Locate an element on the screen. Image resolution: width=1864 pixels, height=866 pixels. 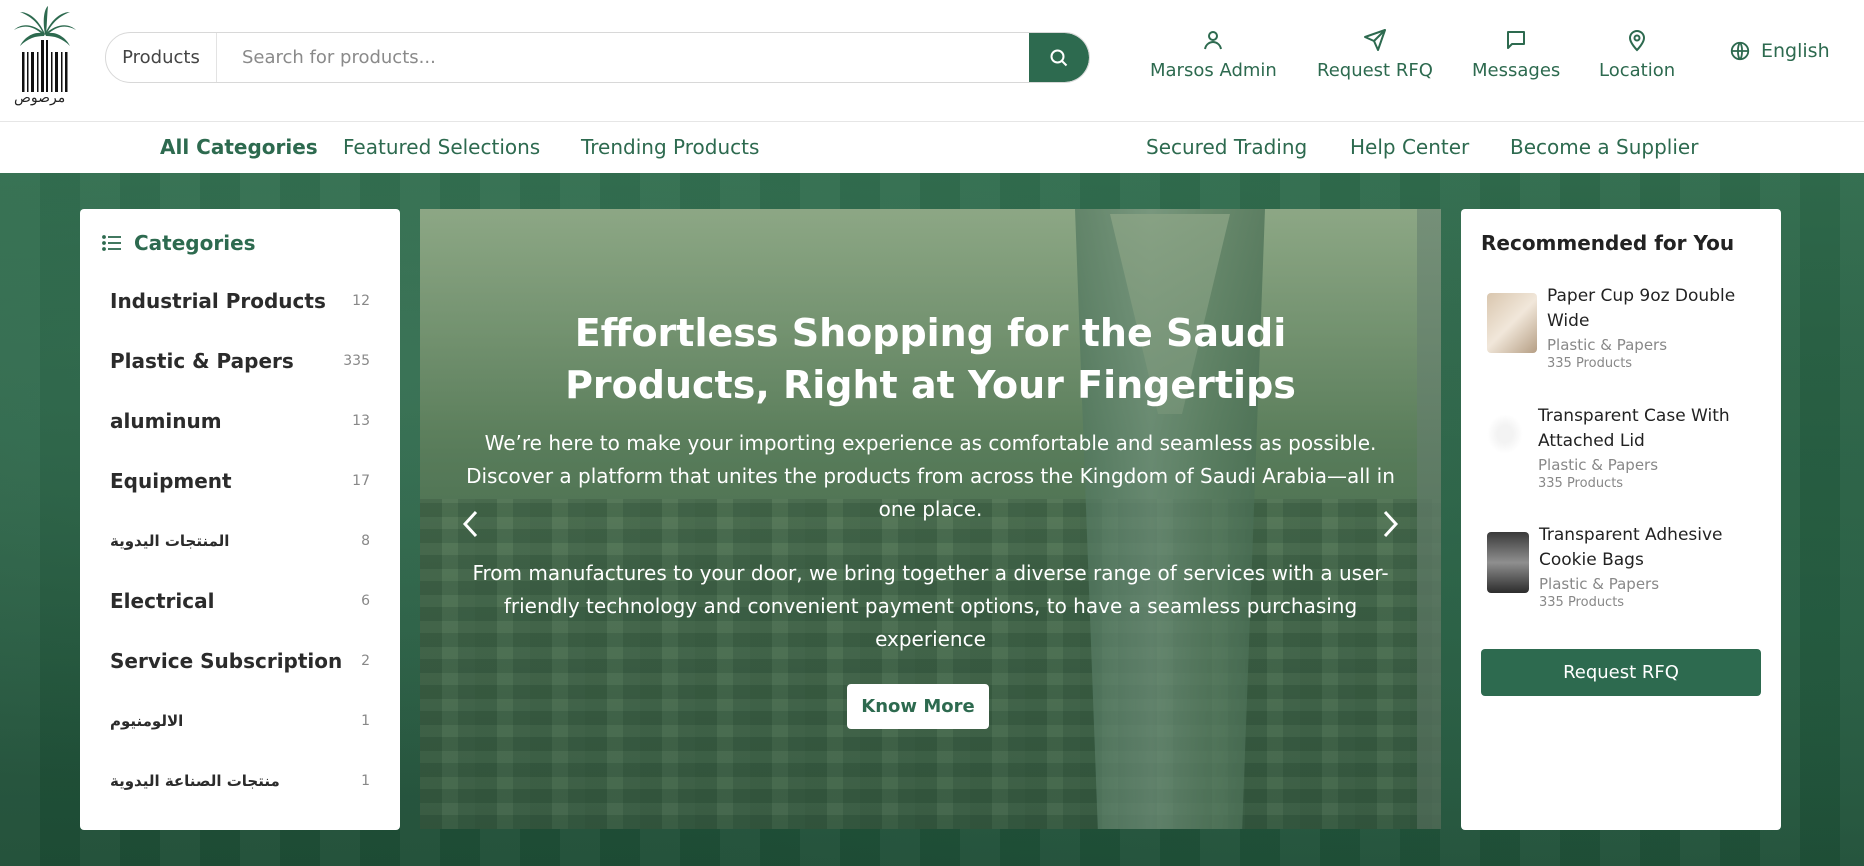
chevron-left-icon is located at coordinates (470, 524).